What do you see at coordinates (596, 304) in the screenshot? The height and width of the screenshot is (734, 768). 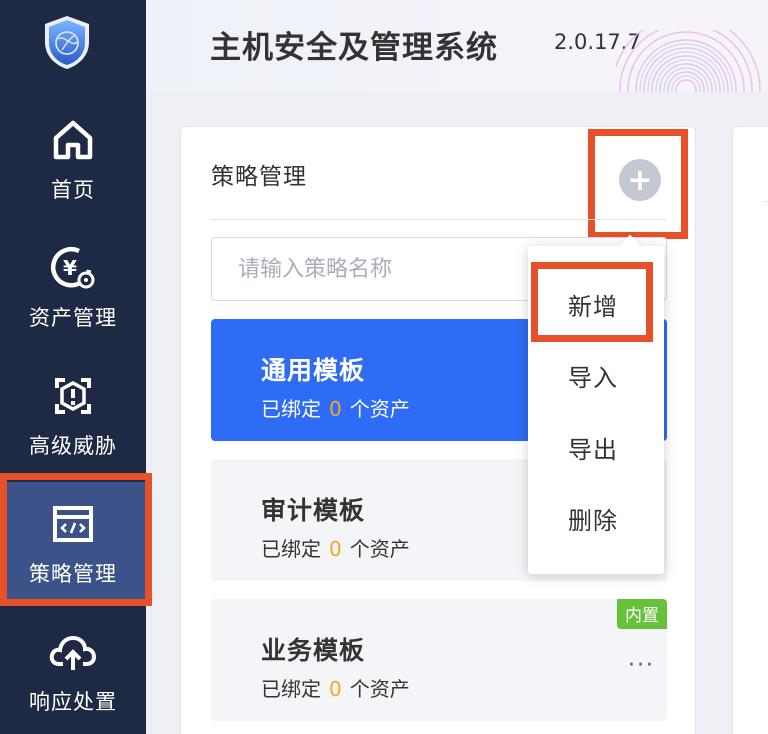 I see `menu-item-add: 新增` at bounding box center [596, 304].